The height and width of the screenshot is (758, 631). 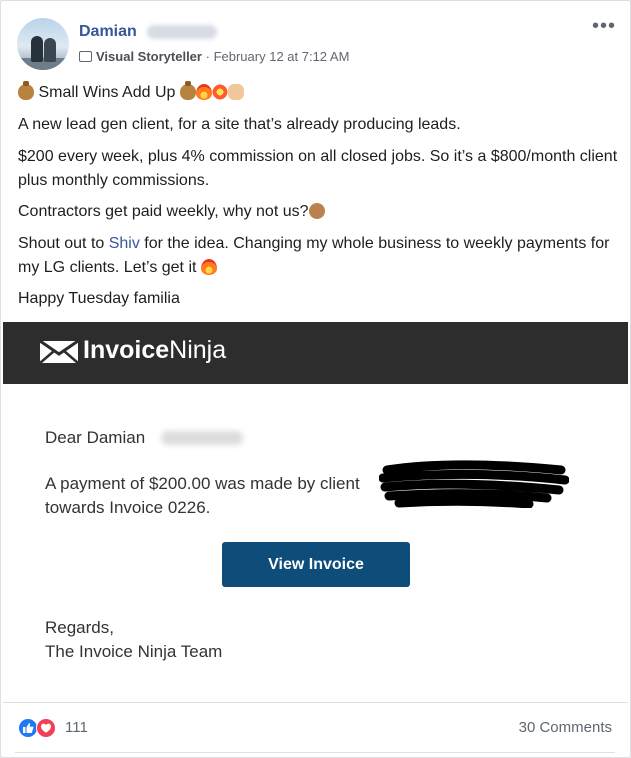 What do you see at coordinates (182, 32) in the screenshot?
I see `author-lastname-redacted` at bounding box center [182, 32].